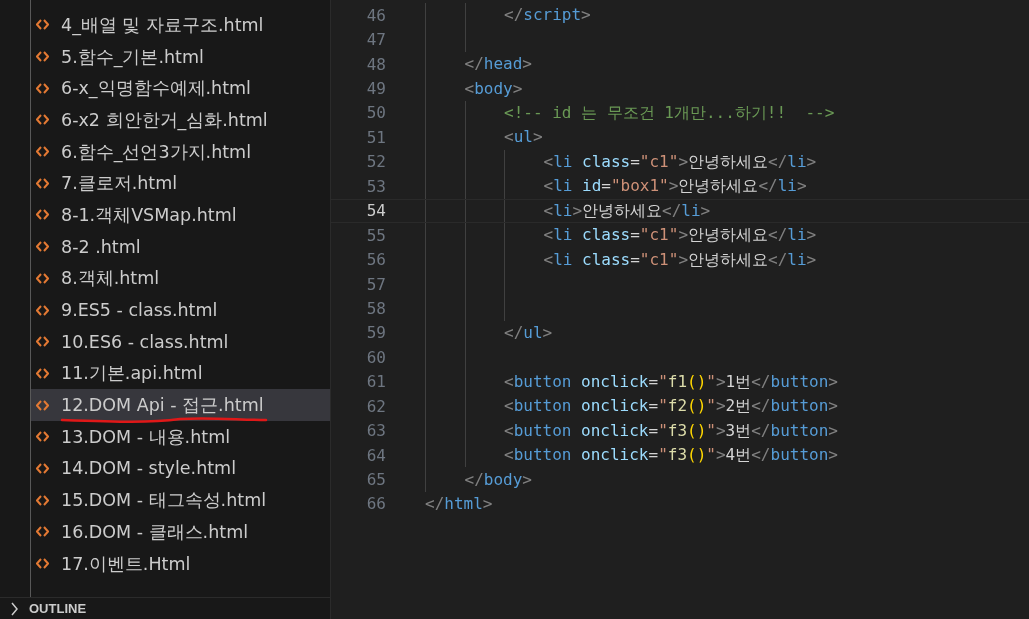 The image size is (1029, 619). What do you see at coordinates (375, 186) in the screenshot?
I see `line-number: 53` at bounding box center [375, 186].